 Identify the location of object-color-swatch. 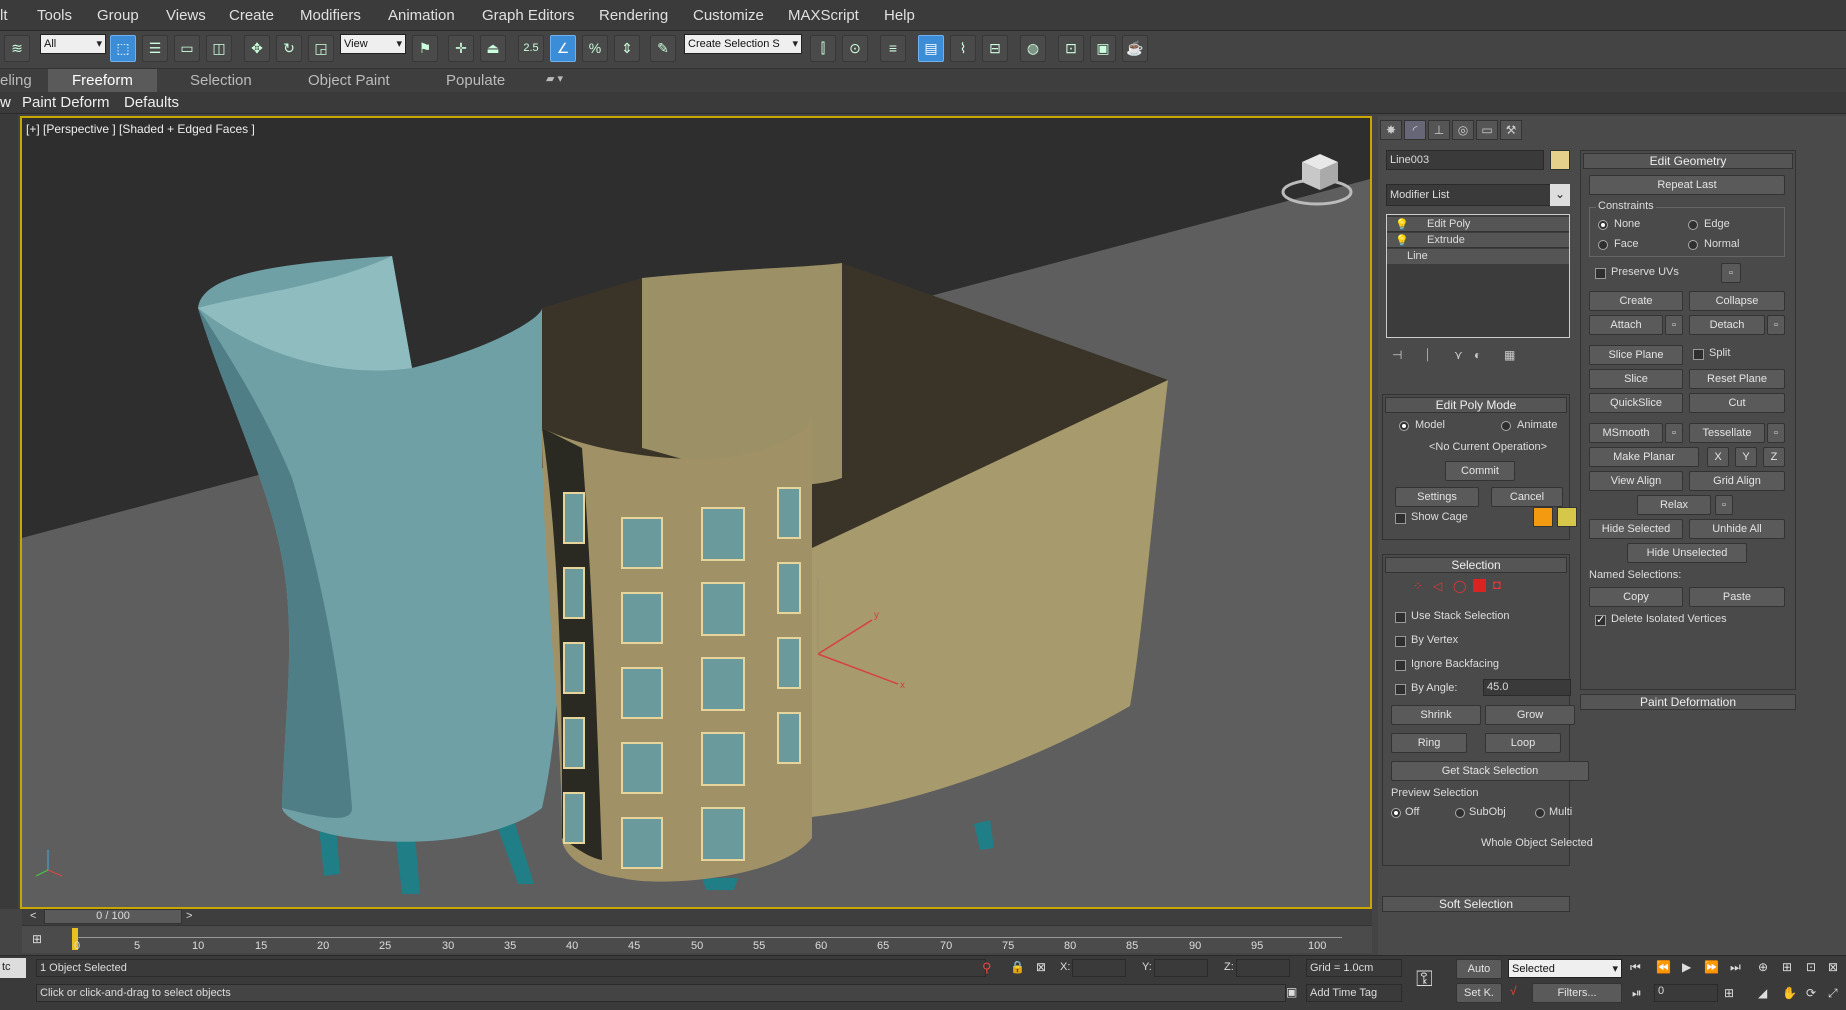
(1560, 160).